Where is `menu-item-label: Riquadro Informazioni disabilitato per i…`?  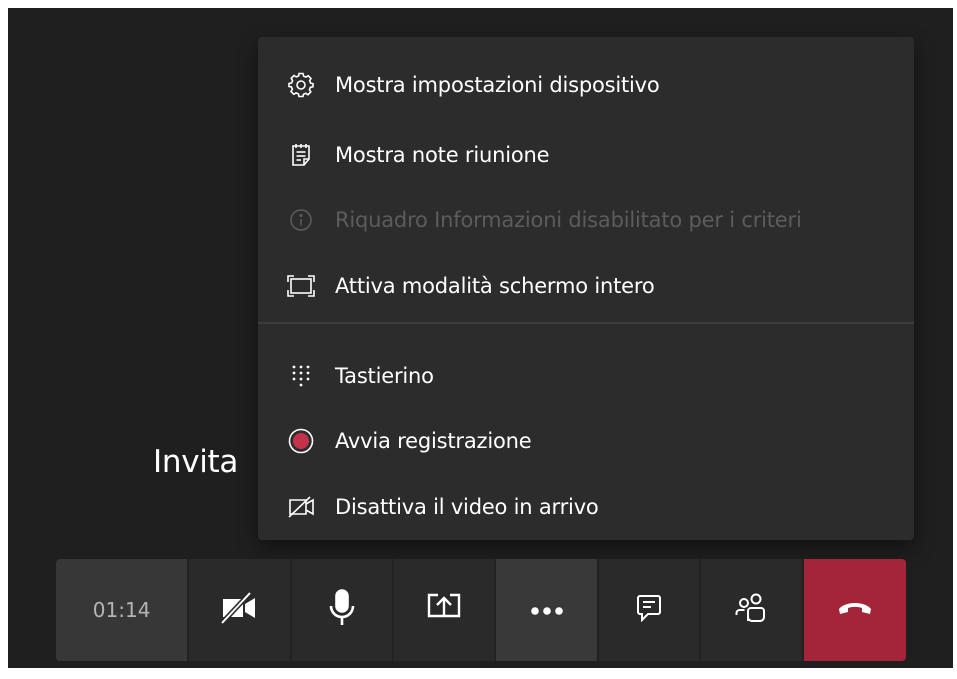 menu-item-label: Riquadro Informazioni disabilitato per i… is located at coordinates (568, 220).